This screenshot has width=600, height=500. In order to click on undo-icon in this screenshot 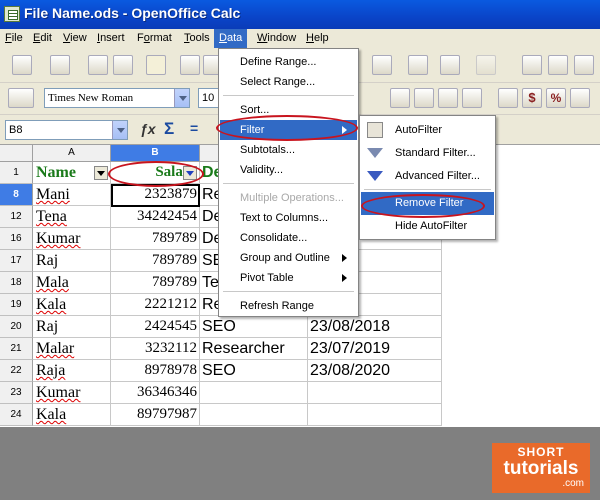, I will do `click(450, 65)`.